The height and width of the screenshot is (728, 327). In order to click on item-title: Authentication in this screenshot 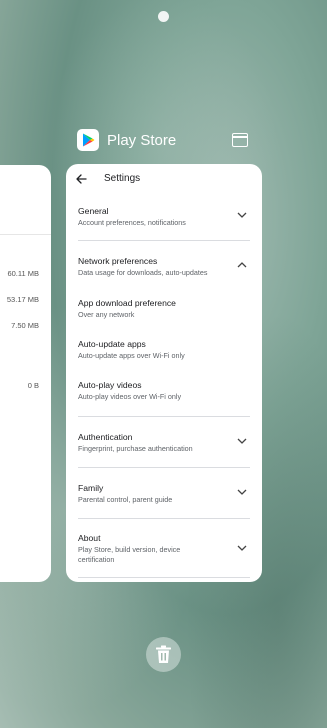, I will do `click(105, 437)`.